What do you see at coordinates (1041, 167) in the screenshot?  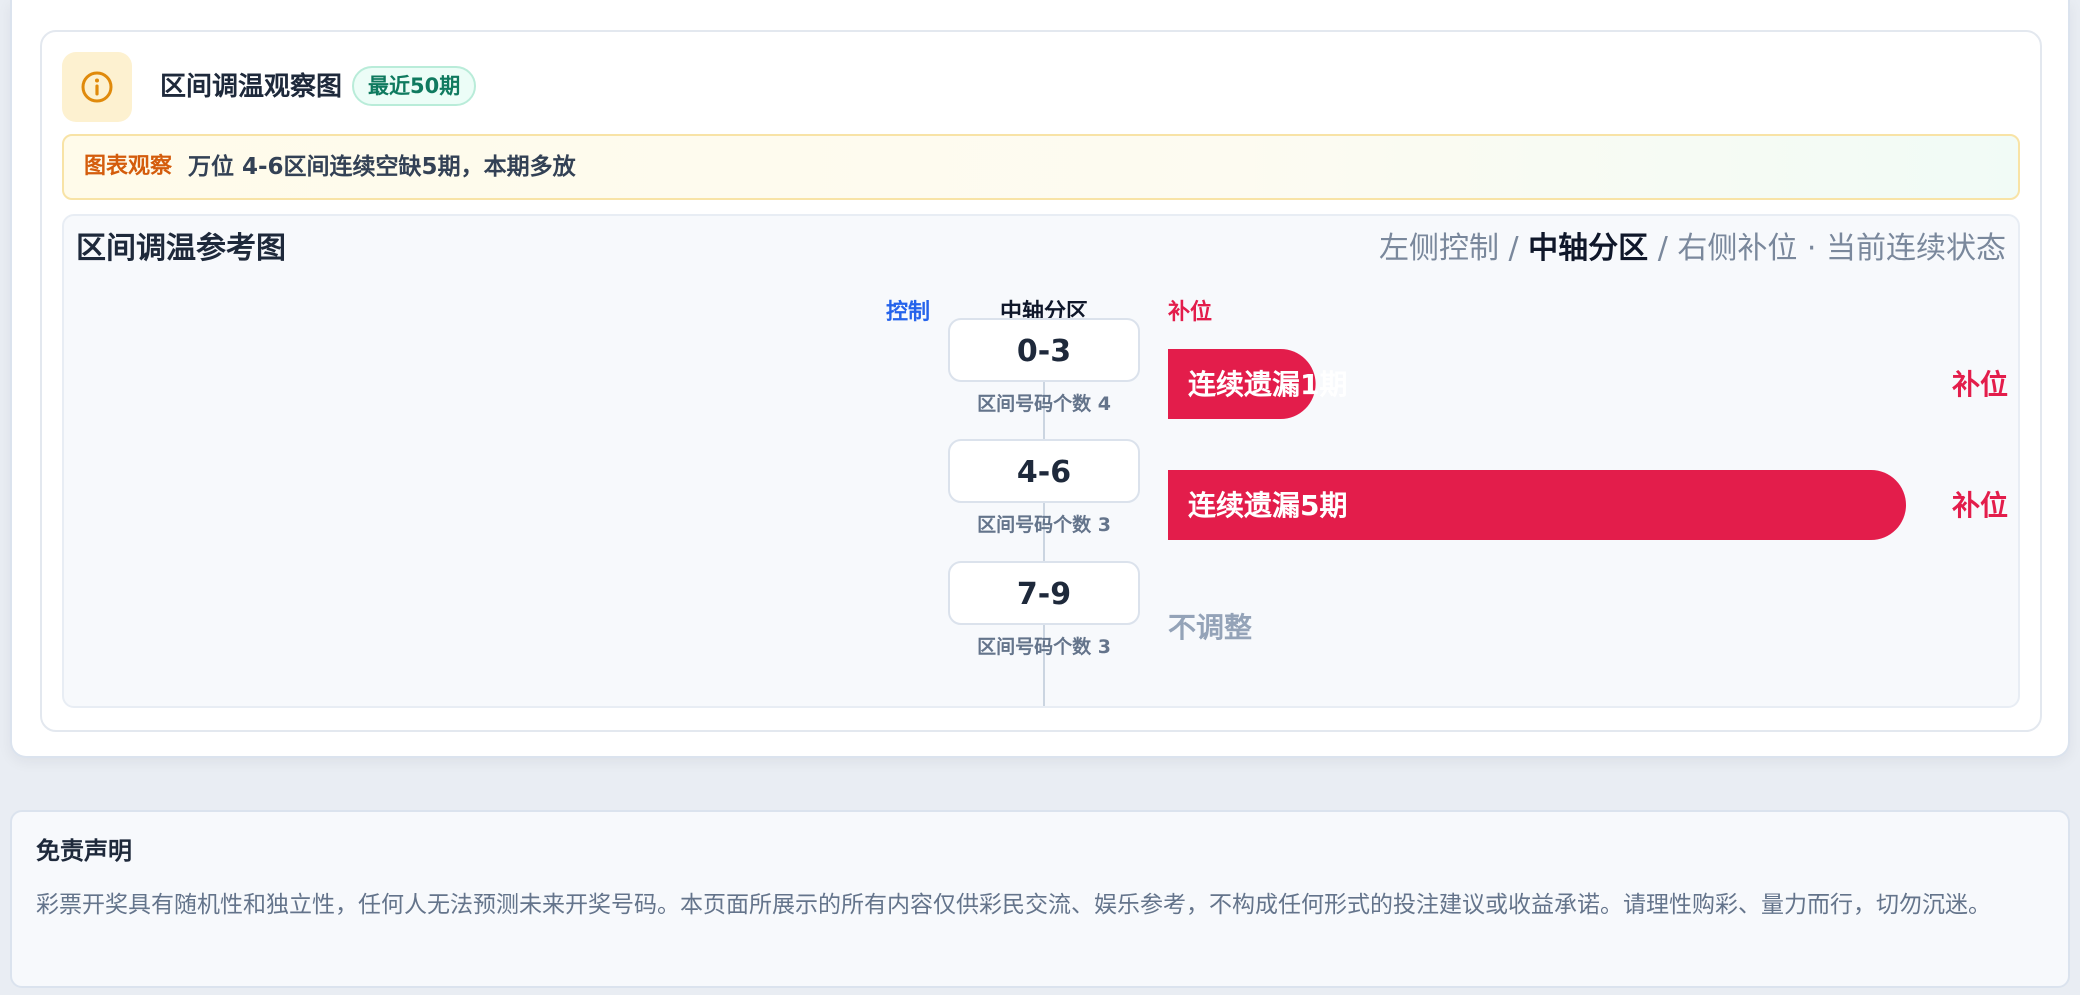 I see `observation-banner: 图表观察 万位 4-6区间连续空缺5期，本期多放` at bounding box center [1041, 167].